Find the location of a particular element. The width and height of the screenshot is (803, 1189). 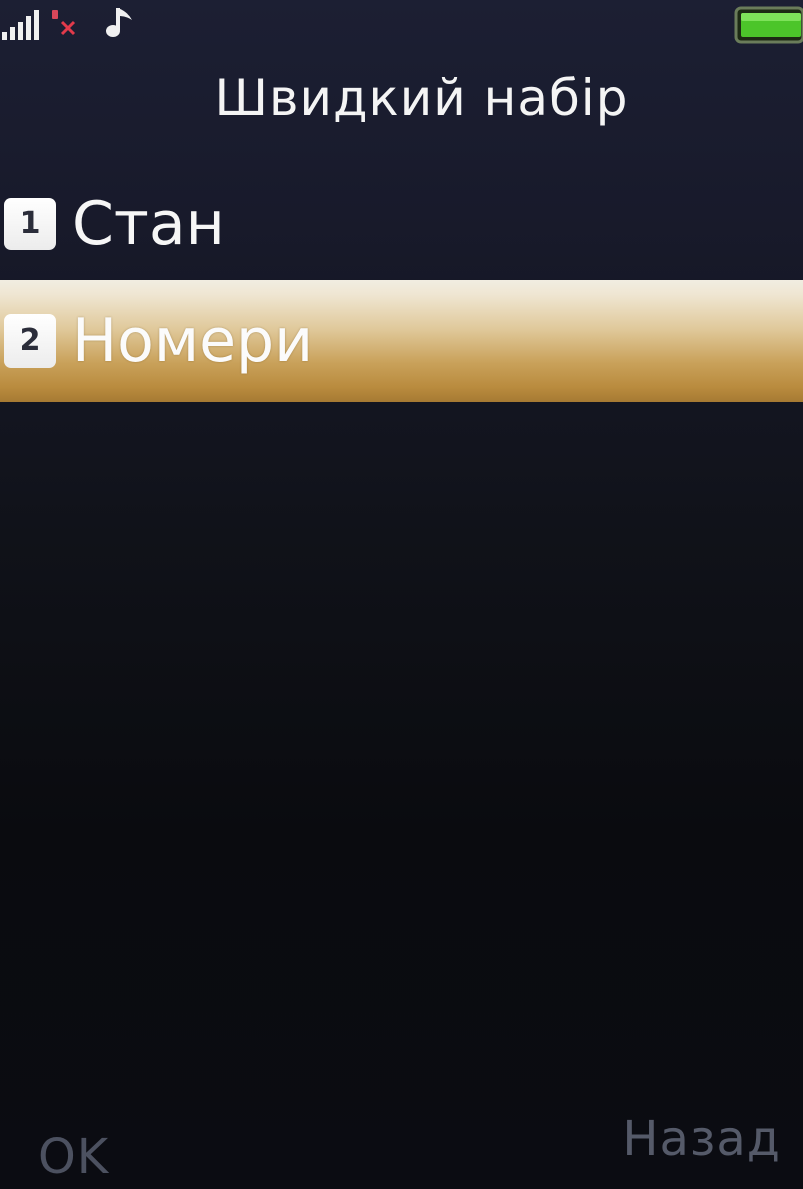

menu-item-label: Номери is located at coordinates (193, 341).